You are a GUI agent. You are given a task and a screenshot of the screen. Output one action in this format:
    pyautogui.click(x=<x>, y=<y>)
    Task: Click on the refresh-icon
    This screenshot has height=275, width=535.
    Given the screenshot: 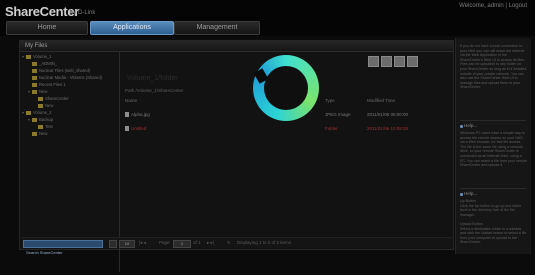 What is the action you would take?
    pyautogui.click(x=373, y=61)
    